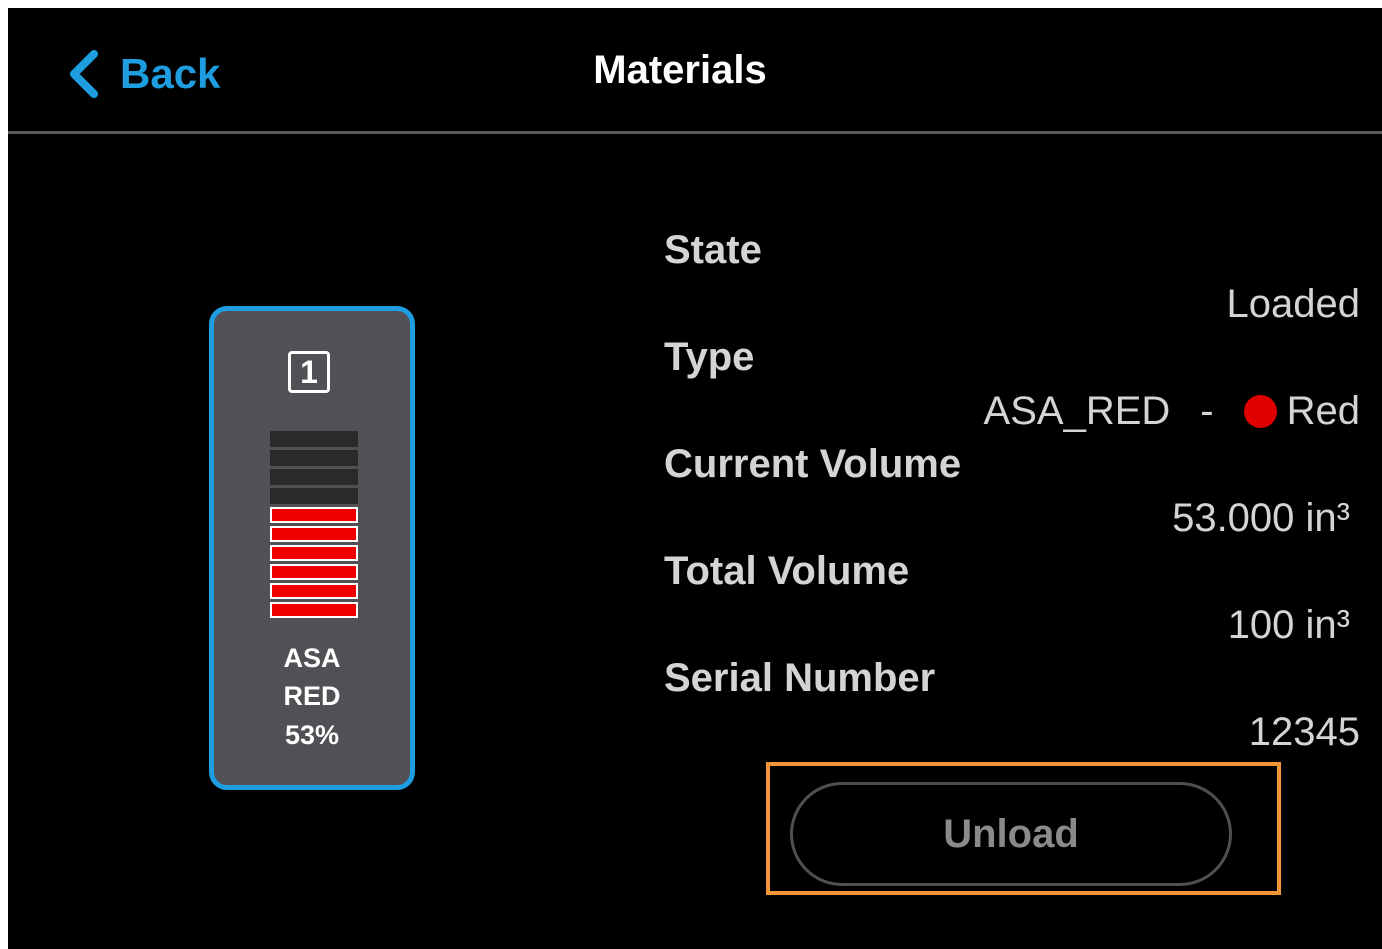 The image size is (1382, 949). What do you see at coordinates (309, 372) in the screenshot?
I see `slot-number-badge: 1` at bounding box center [309, 372].